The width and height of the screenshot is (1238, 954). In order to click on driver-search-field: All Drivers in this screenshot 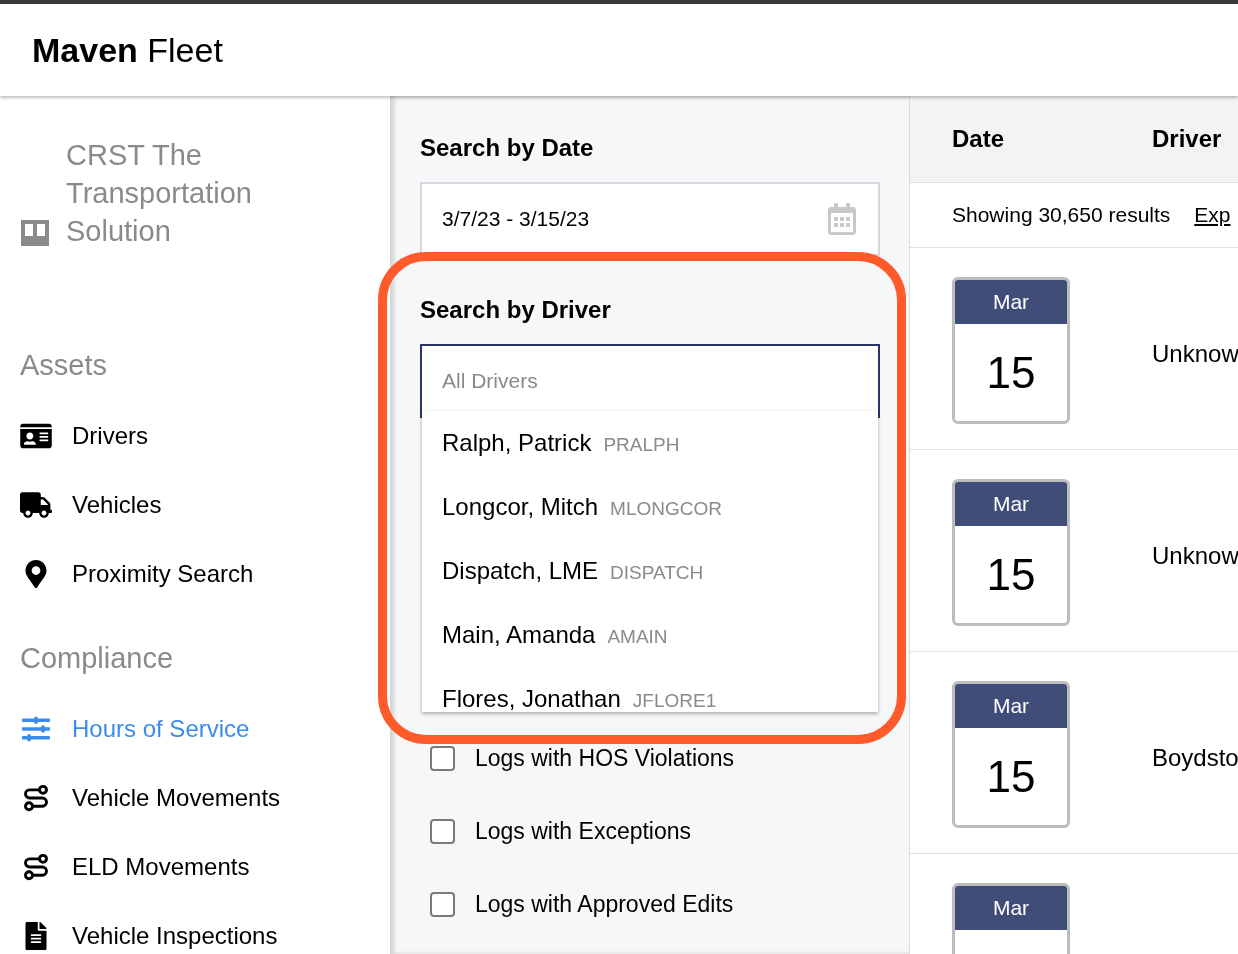, I will do `click(650, 381)`.